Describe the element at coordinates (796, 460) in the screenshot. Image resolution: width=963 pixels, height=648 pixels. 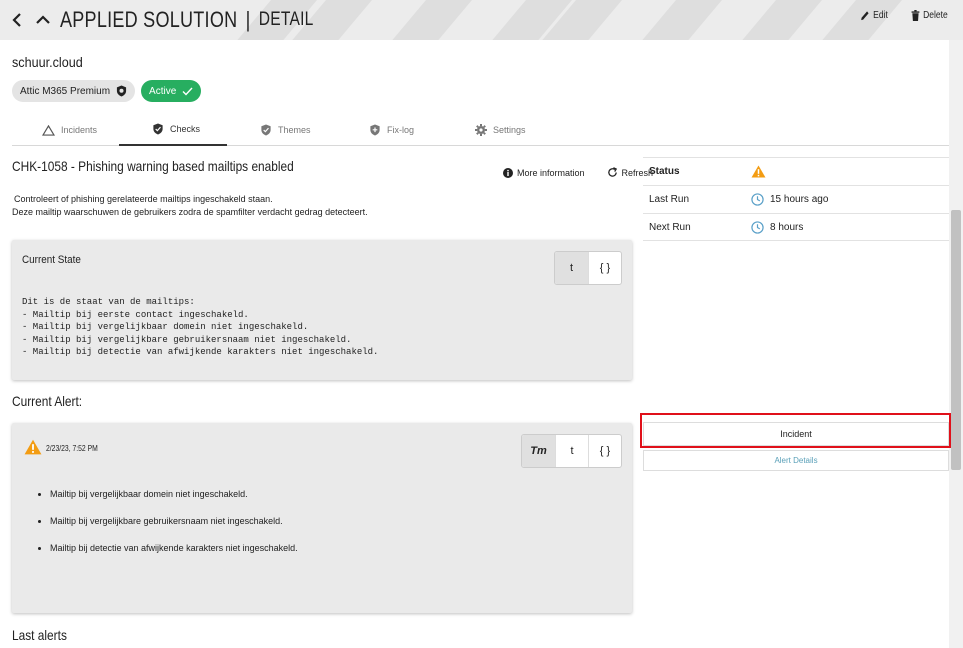
I see `alert-details-button: Alert Details` at that location.